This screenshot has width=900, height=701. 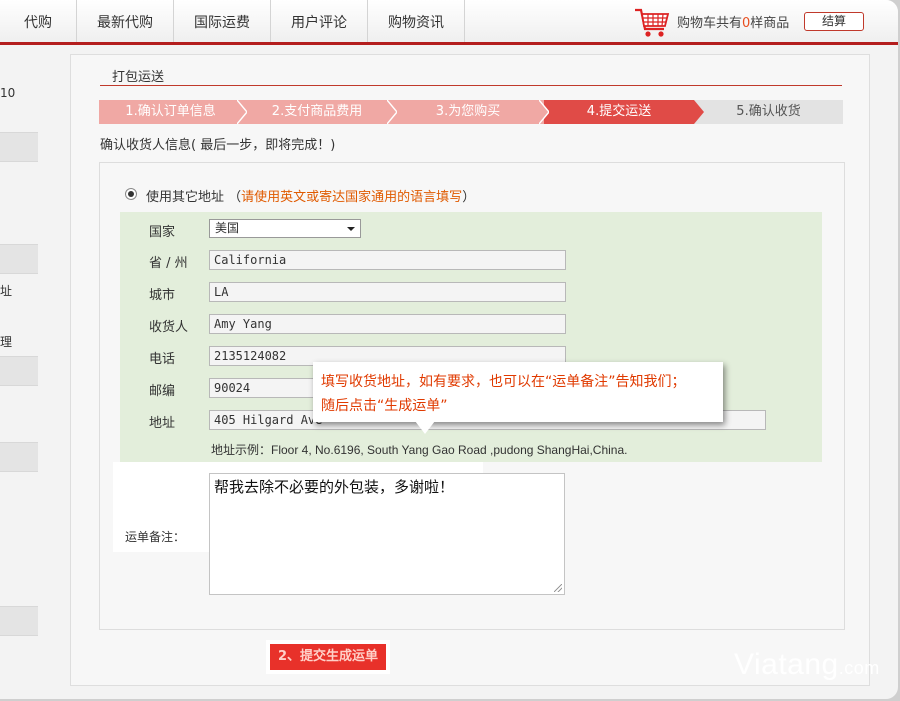 What do you see at coordinates (162, 391) in the screenshot?
I see `zip-label: 邮编` at bounding box center [162, 391].